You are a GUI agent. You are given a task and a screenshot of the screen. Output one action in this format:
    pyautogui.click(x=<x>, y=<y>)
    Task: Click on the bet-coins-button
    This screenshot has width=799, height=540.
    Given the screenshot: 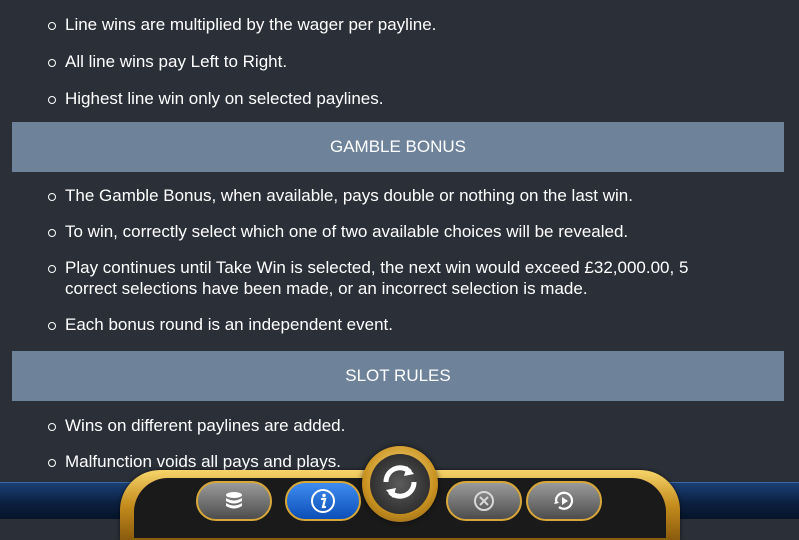 What is the action you would take?
    pyautogui.click(x=234, y=501)
    